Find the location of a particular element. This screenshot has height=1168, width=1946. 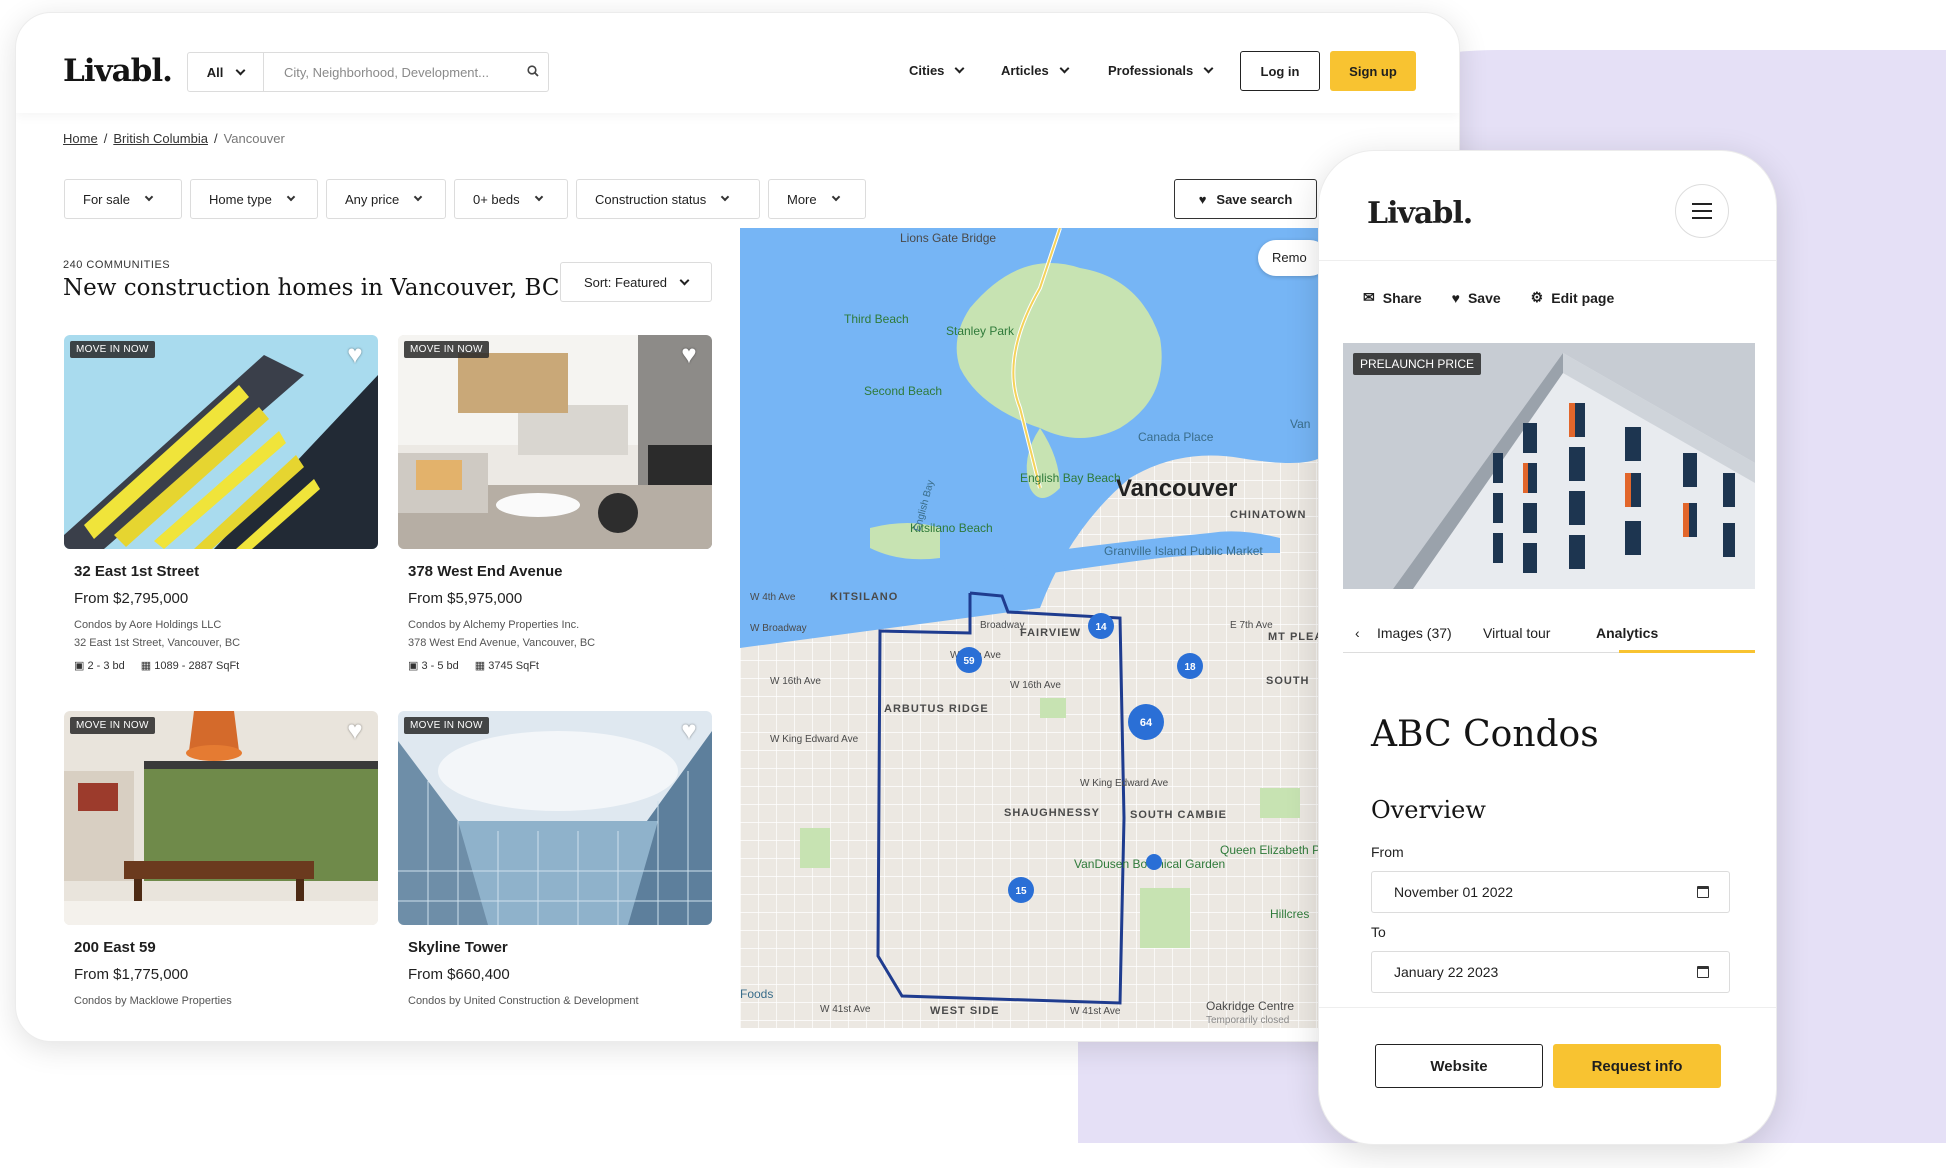

listing-price: From $2,795,000 is located at coordinates (131, 598).